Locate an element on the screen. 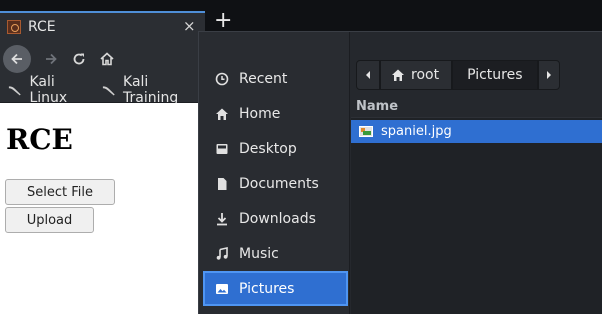 The image size is (602, 314). path-segment-pictures: Pictures is located at coordinates (495, 75).